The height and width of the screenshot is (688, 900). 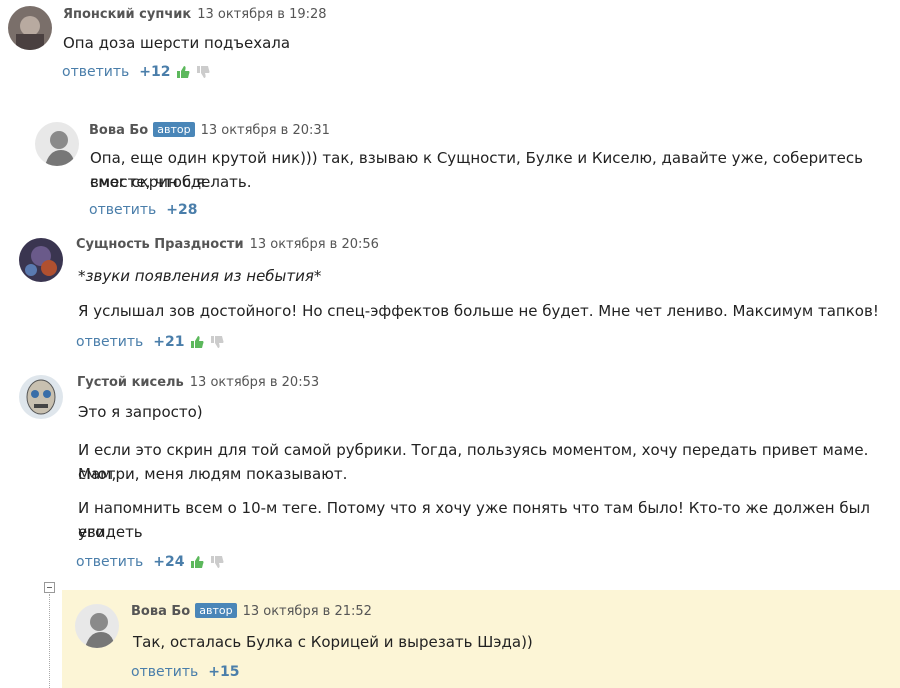 I want to click on comment-author: Сущность Праздности, so click(x=160, y=244).